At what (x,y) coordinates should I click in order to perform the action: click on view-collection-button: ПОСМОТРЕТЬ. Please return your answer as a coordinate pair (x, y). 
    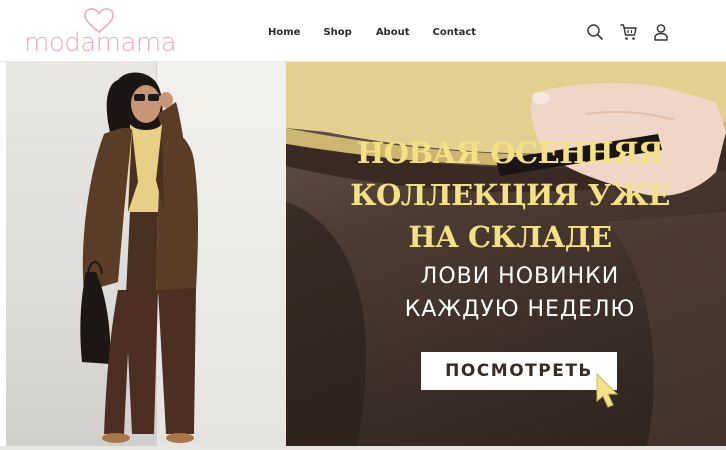
    Looking at the image, I should click on (519, 371).